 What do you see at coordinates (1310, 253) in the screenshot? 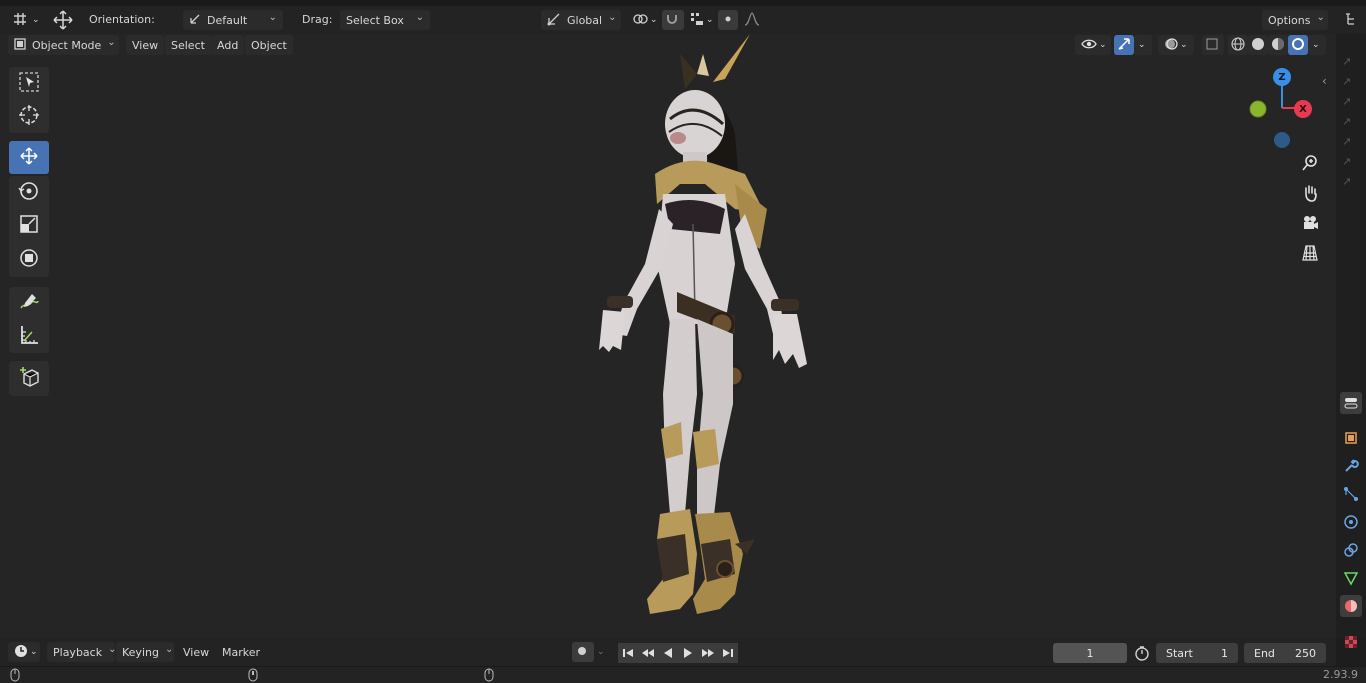
I see `perspective-grid-icon` at bounding box center [1310, 253].